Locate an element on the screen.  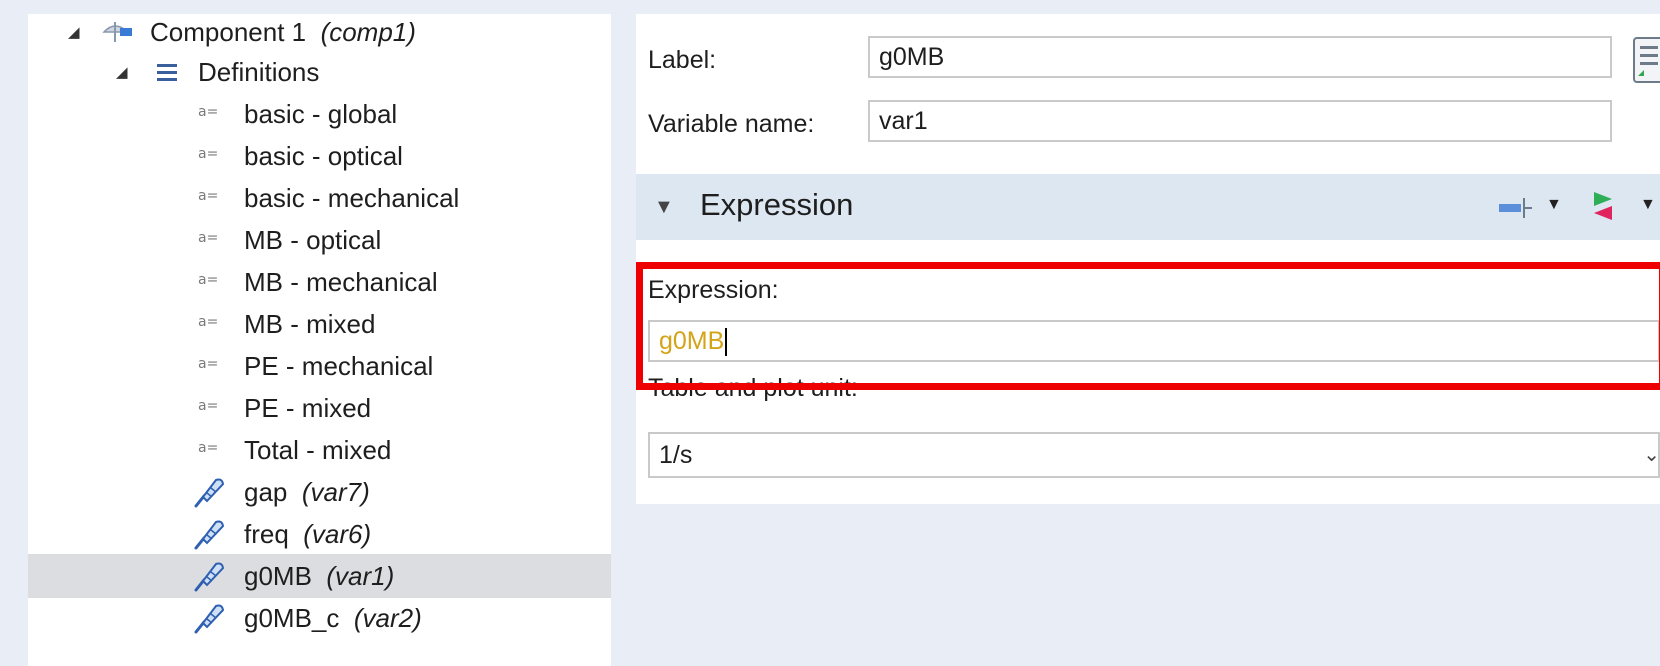
highlight-box is located at coordinates (1148, 326).